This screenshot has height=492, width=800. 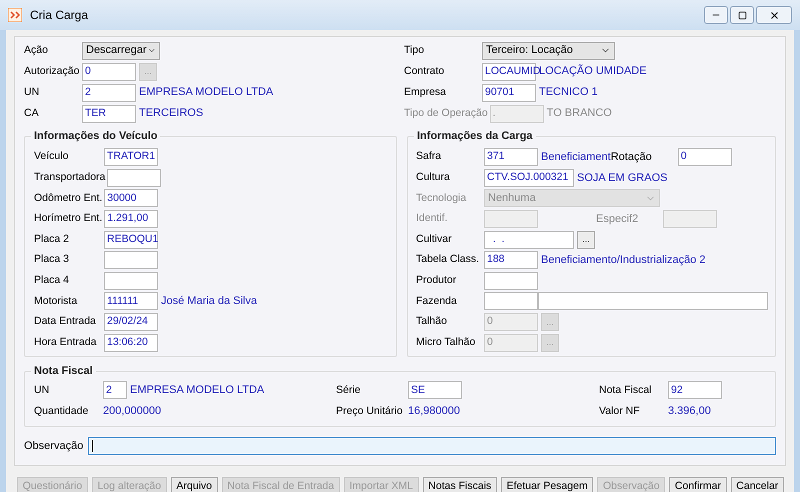 I want to click on group-title: Informações da Carga, so click(x=475, y=136).